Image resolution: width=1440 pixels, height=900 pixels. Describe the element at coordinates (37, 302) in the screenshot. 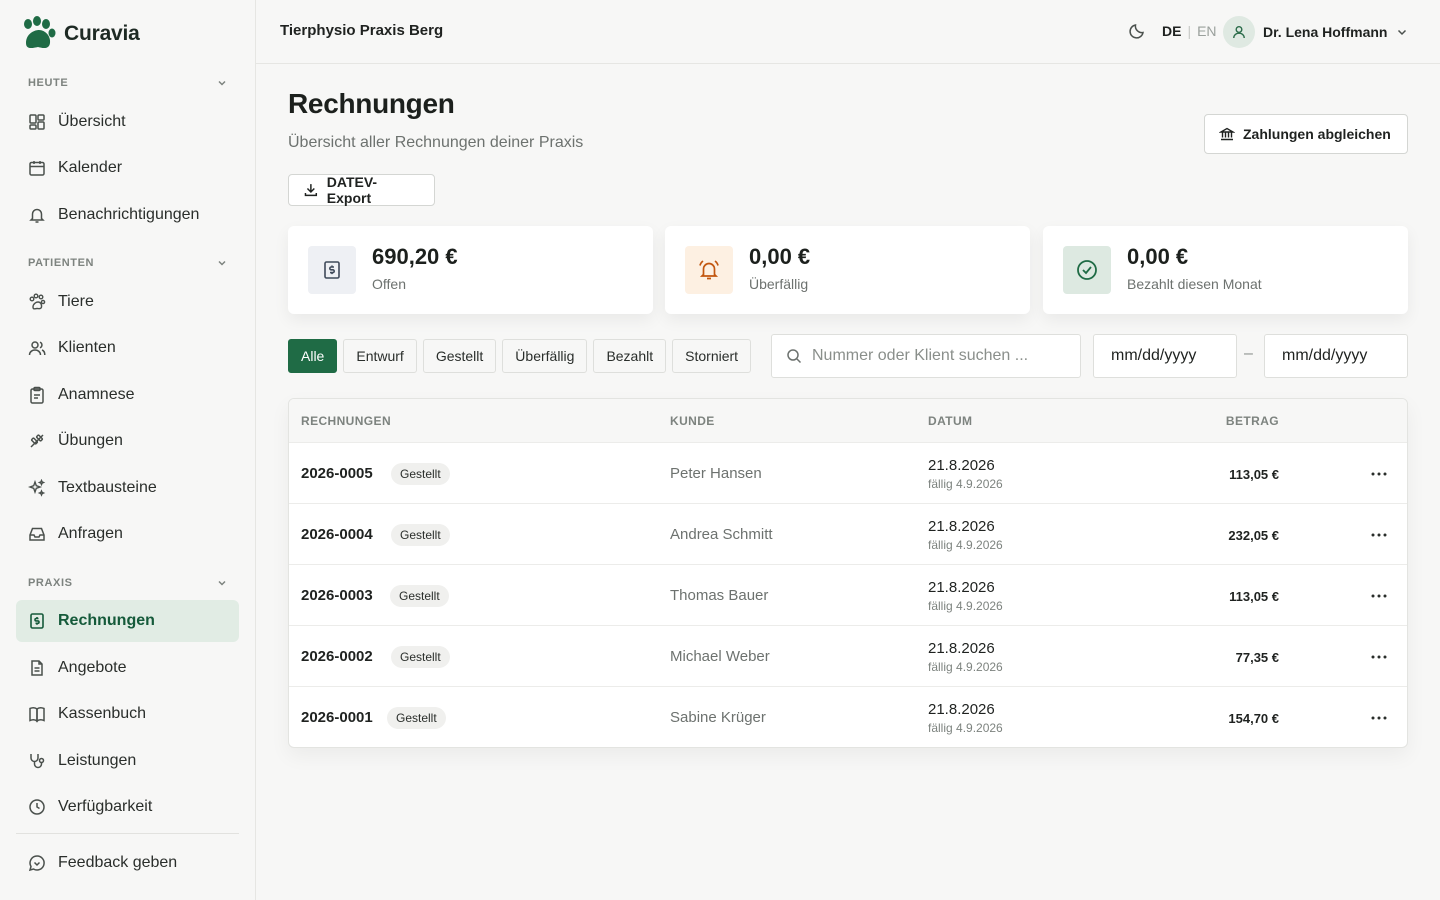

I see `paw-icon` at that location.